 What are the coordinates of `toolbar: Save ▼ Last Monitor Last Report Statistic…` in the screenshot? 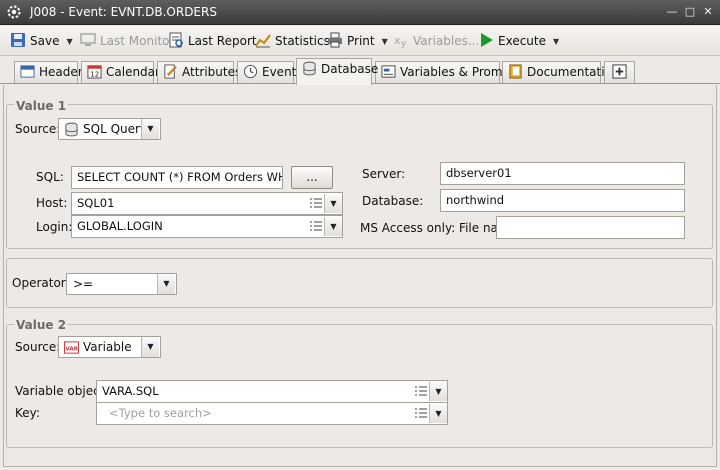 It's located at (360, 41).